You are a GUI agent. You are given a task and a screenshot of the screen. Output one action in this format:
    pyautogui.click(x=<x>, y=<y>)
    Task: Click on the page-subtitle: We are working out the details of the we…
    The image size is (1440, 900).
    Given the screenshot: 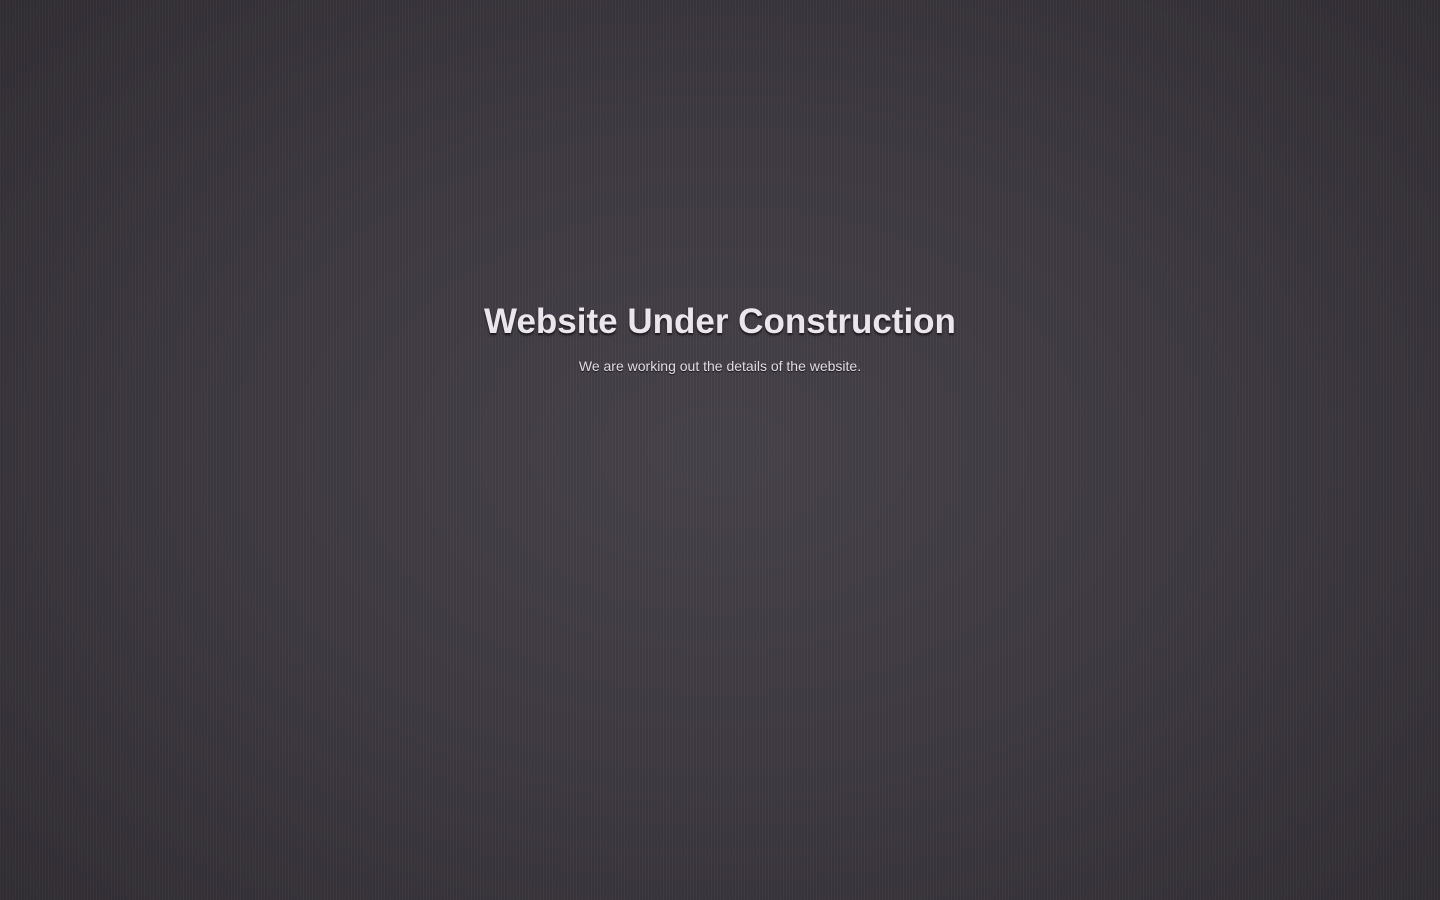 What is the action you would take?
    pyautogui.click(x=720, y=366)
    